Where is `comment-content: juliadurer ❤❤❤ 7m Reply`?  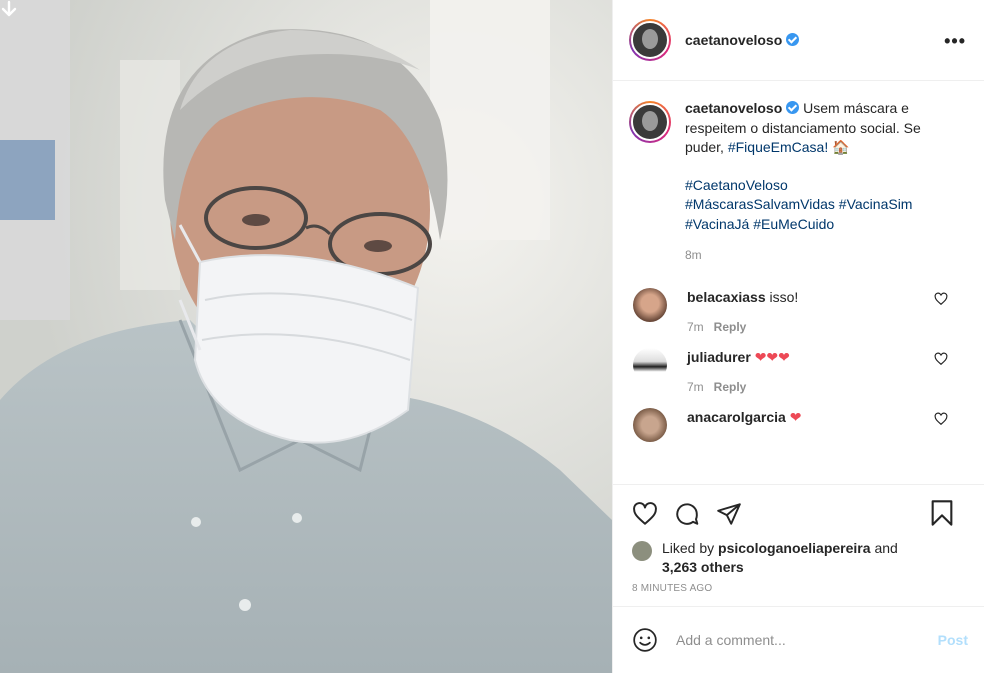 comment-content: juliadurer ❤❤❤ 7m Reply is located at coordinates (728, 371).